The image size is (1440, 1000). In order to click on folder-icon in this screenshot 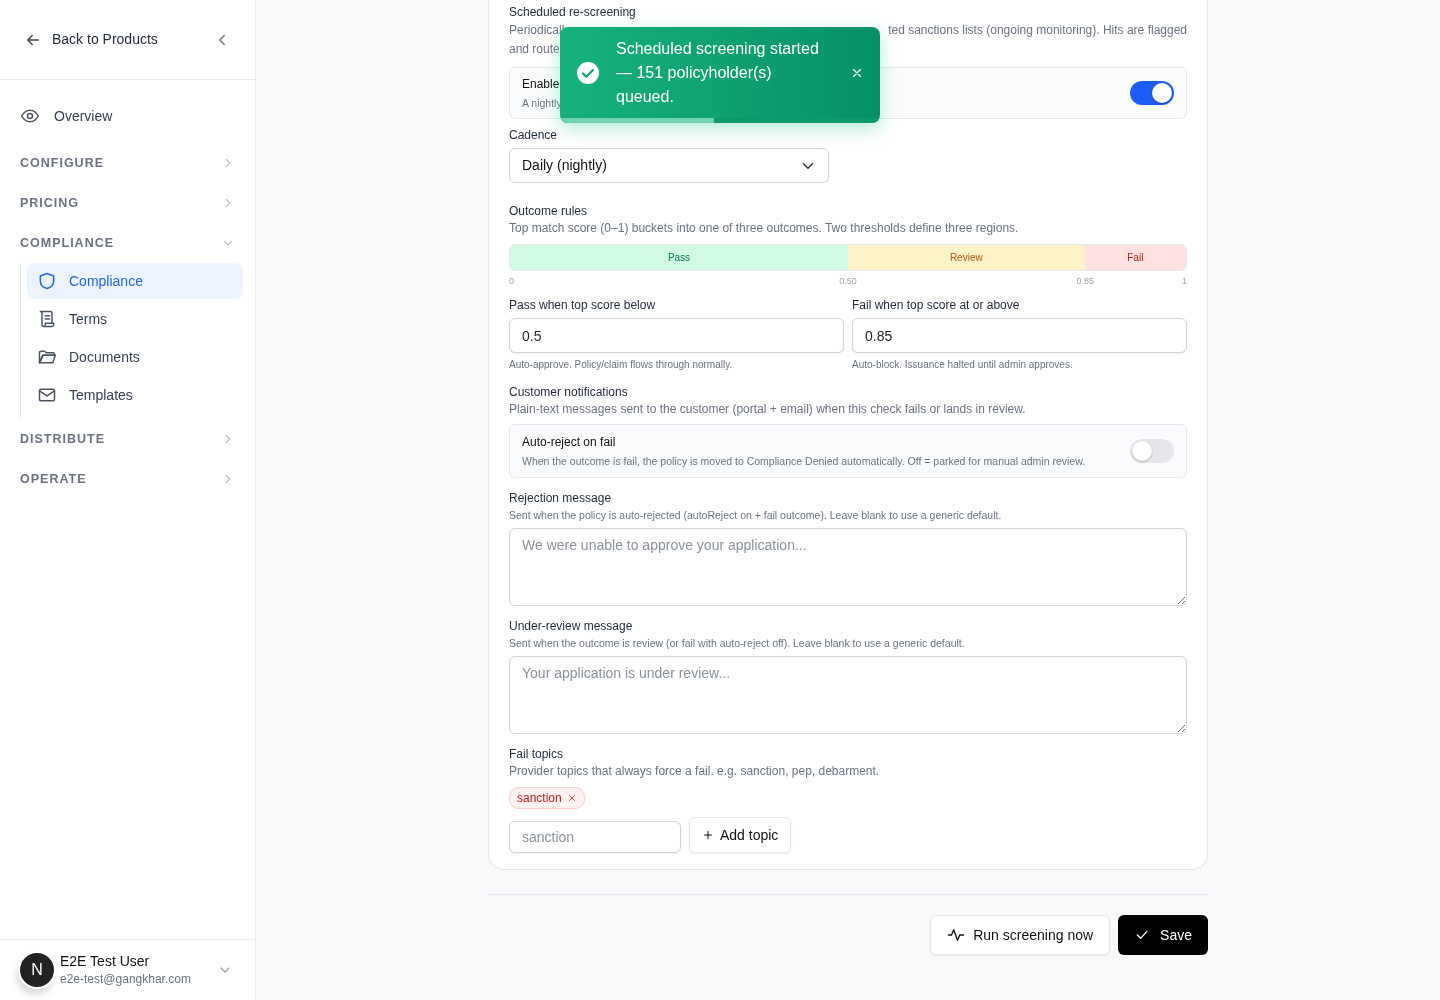, I will do `click(47, 357)`.